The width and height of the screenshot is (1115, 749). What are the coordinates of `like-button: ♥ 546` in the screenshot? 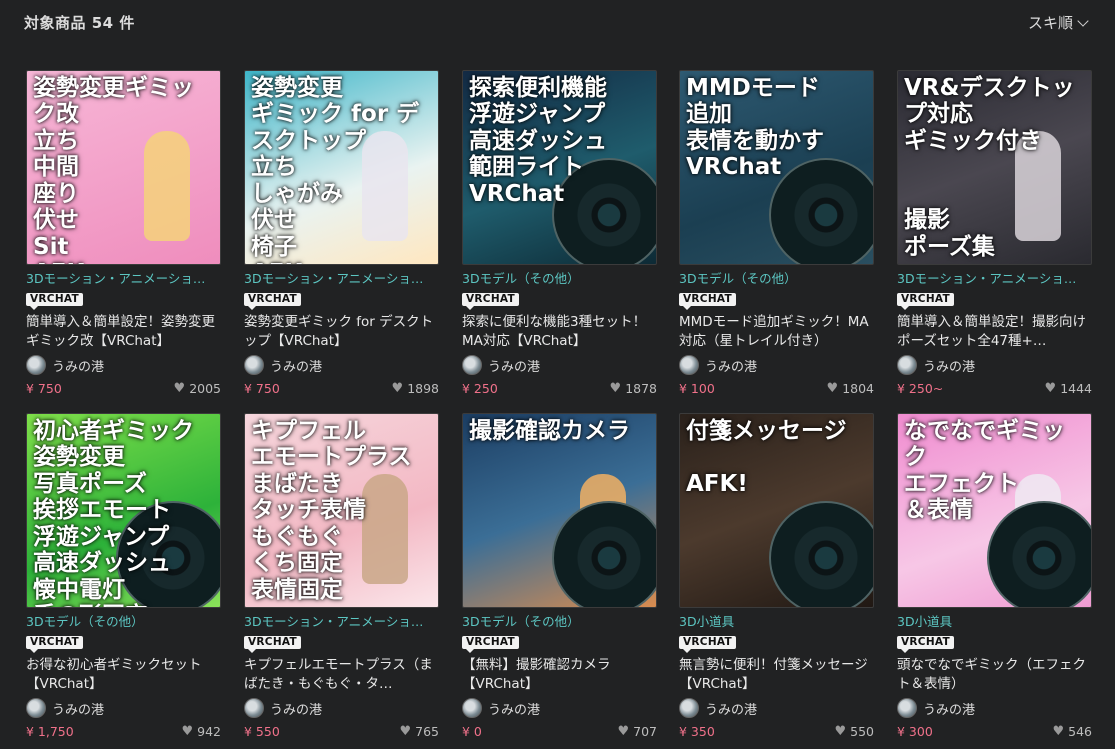 It's located at (1072, 731).